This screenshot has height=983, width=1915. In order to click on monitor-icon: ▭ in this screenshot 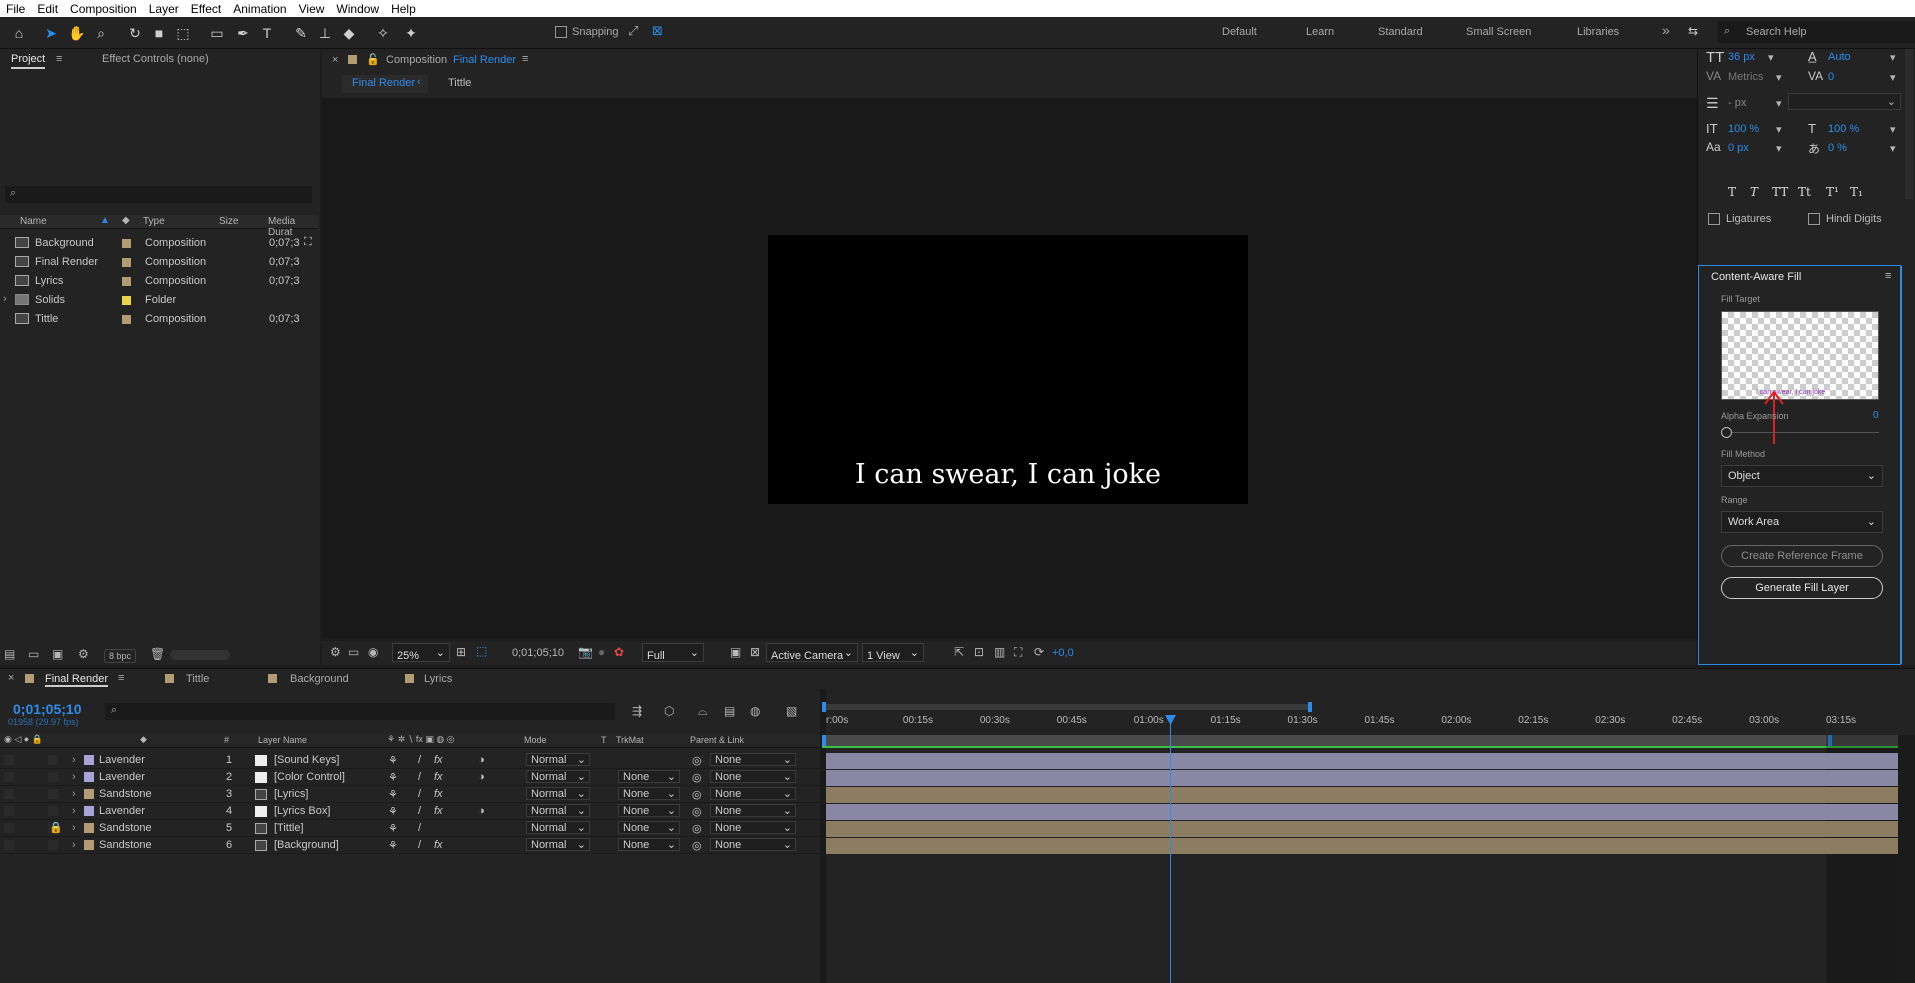, I will do `click(353, 652)`.